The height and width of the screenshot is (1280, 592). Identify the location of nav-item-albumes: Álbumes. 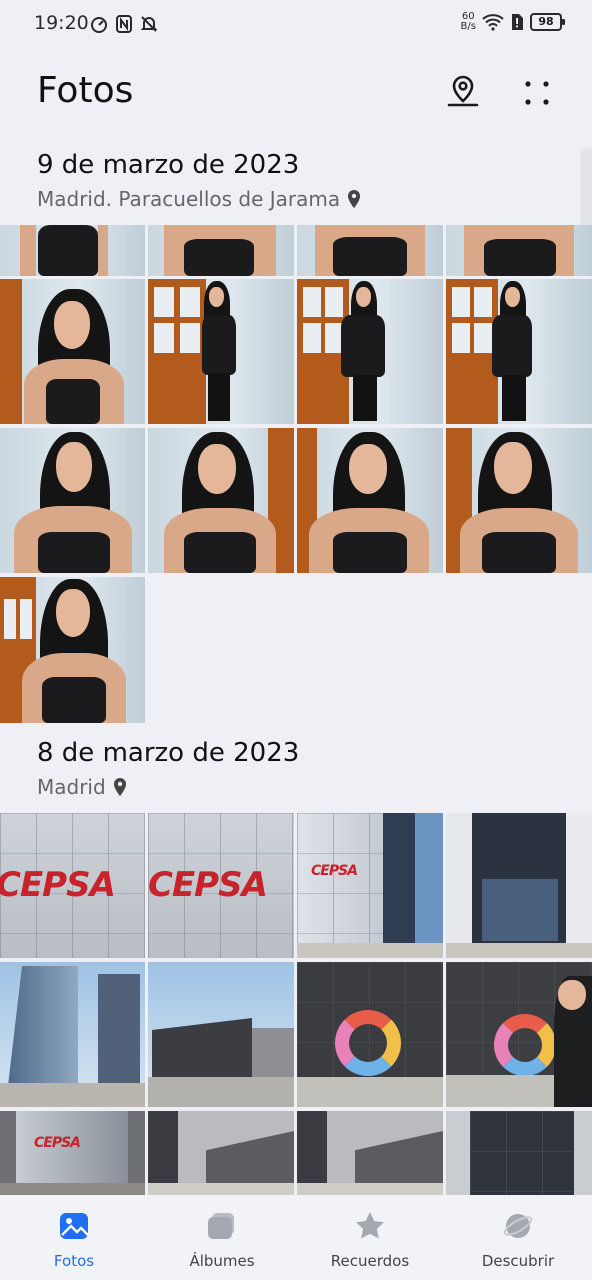
(222, 1237).